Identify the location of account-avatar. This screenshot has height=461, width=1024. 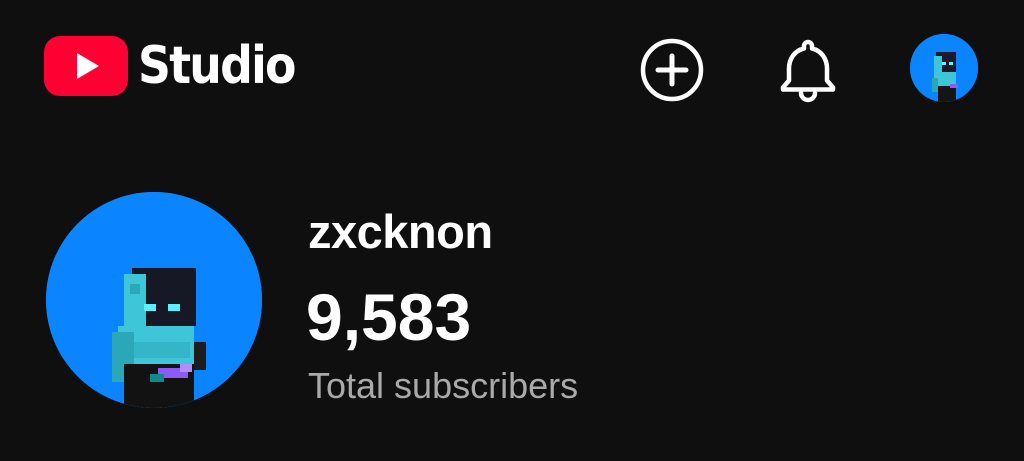
(944, 68).